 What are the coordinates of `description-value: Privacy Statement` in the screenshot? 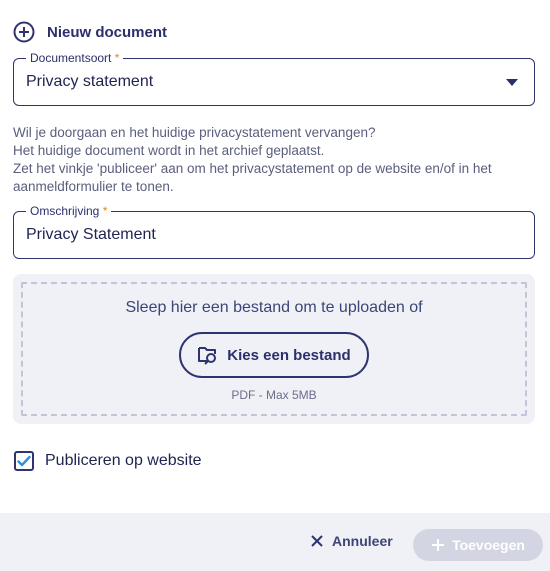 It's located at (91, 235).